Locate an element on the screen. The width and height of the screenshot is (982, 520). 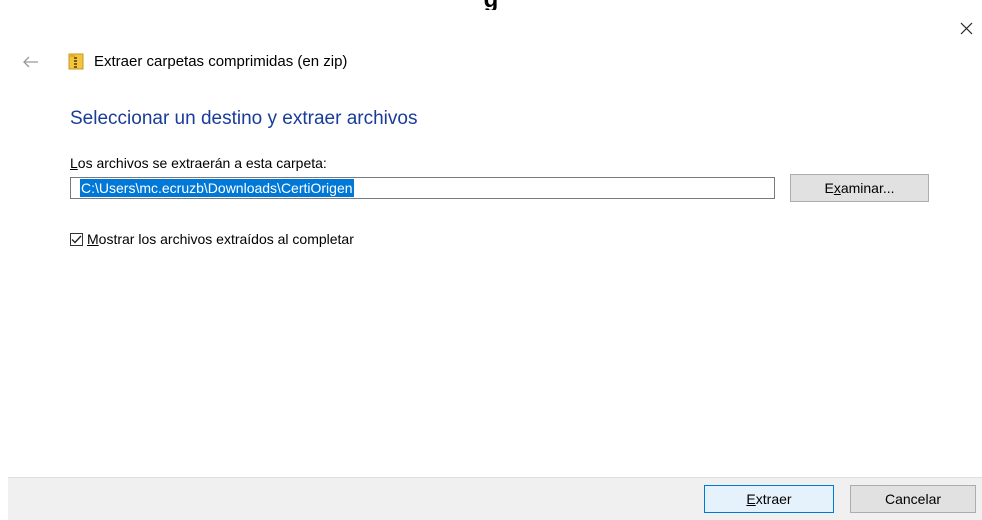
dialog-footer: Extraer Cancelar is located at coordinates (495, 498).